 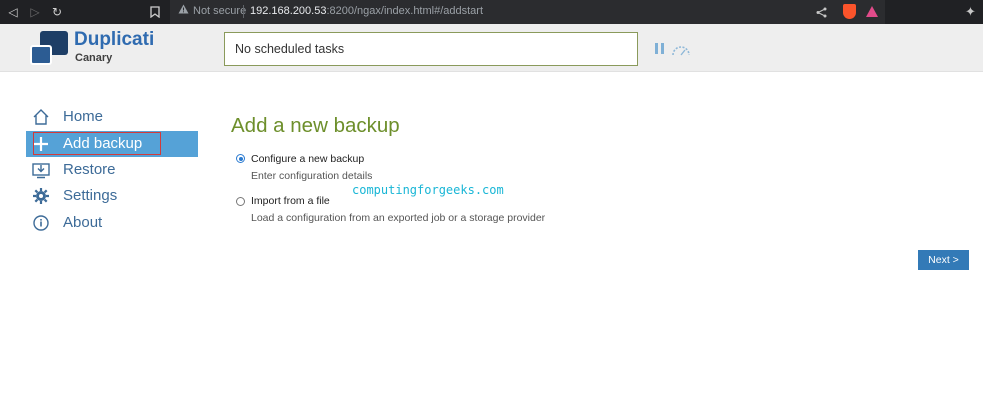 What do you see at coordinates (431, 49) in the screenshot?
I see `scheduled-tasks-status: No scheduled tasks` at bounding box center [431, 49].